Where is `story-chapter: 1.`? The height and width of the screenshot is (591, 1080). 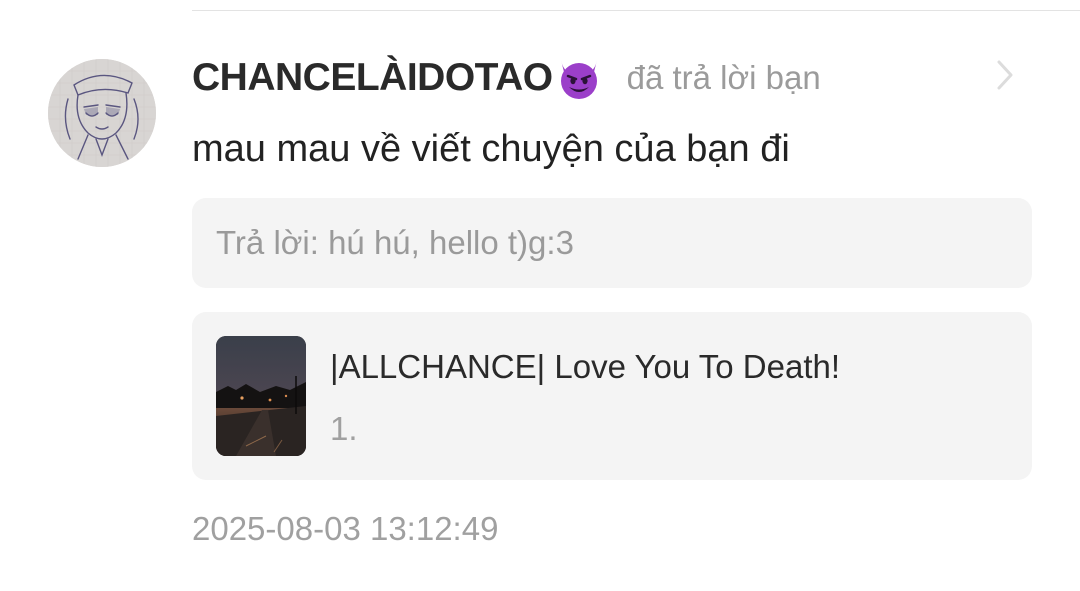
story-chapter: 1. is located at coordinates (344, 428).